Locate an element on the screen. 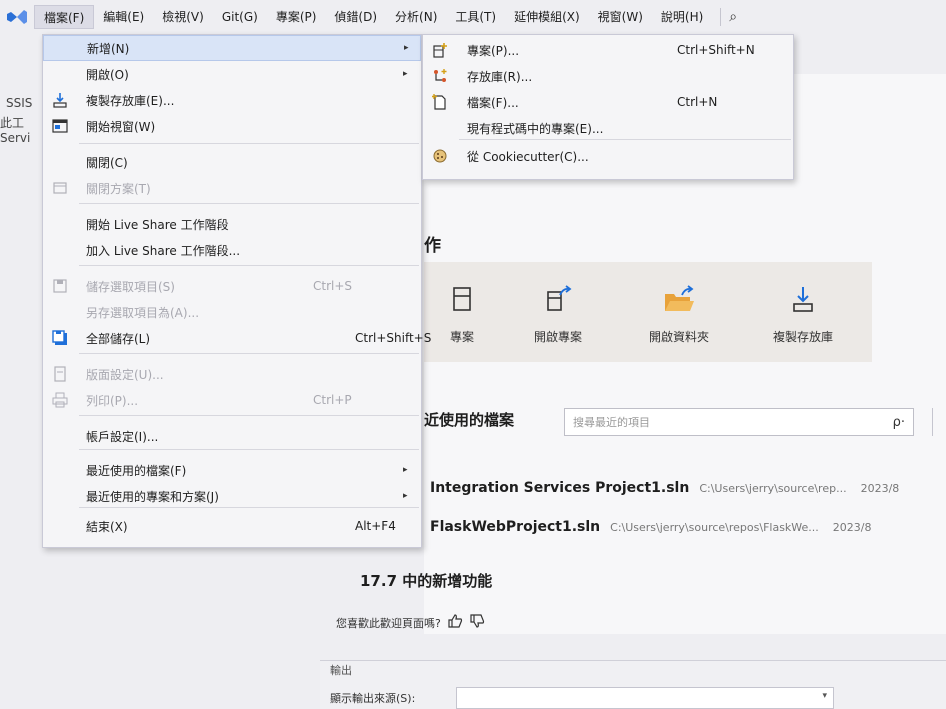 Image resolution: width=946 pixels, height=709 pixels. open-folder-action: 開啟資料夾 is located at coordinates (679, 312).